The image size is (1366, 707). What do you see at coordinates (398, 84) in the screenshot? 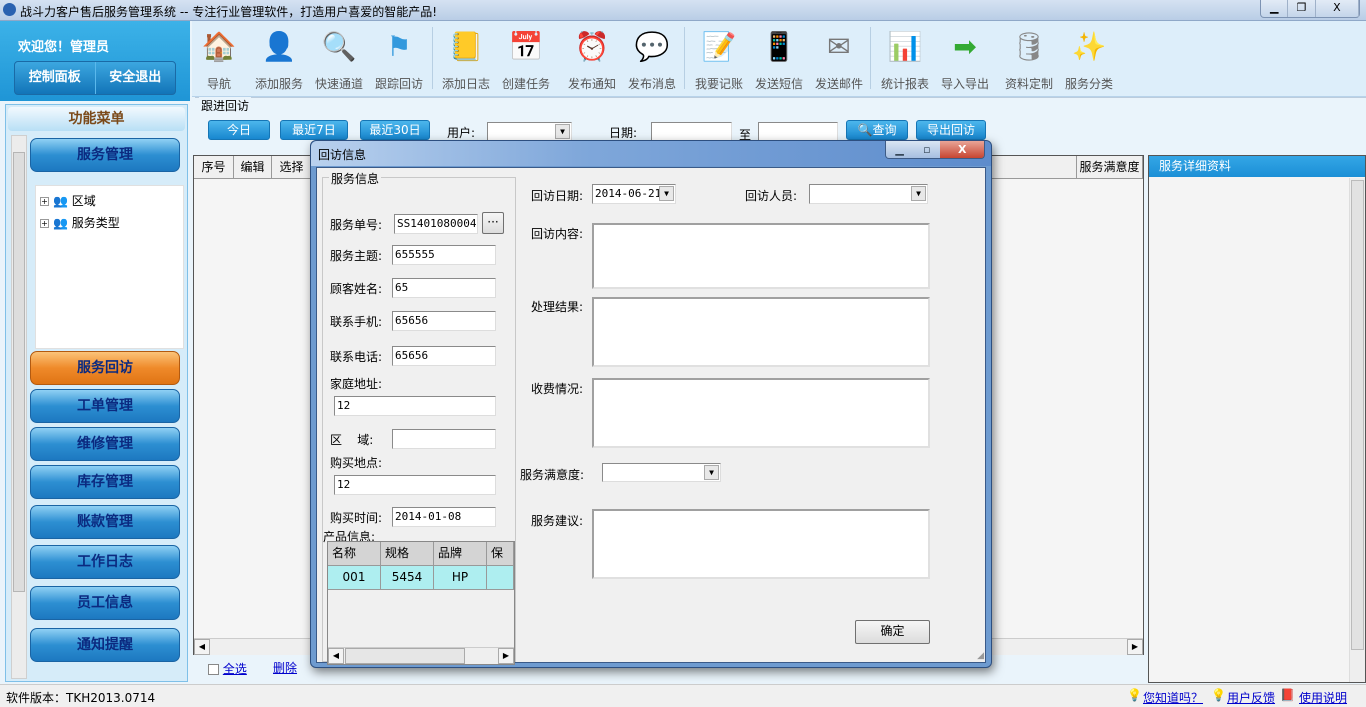
I see `toolbar-label: 跟踪回访` at bounding box center [398, 84].